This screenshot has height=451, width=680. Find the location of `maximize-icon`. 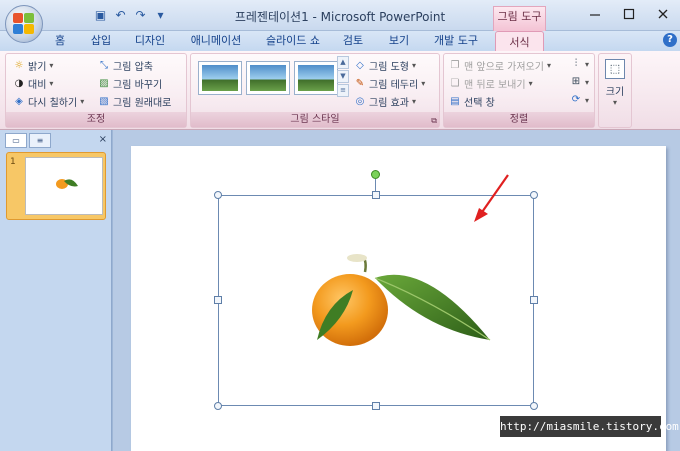

maximize-icon is located at coordinates (629, 14).